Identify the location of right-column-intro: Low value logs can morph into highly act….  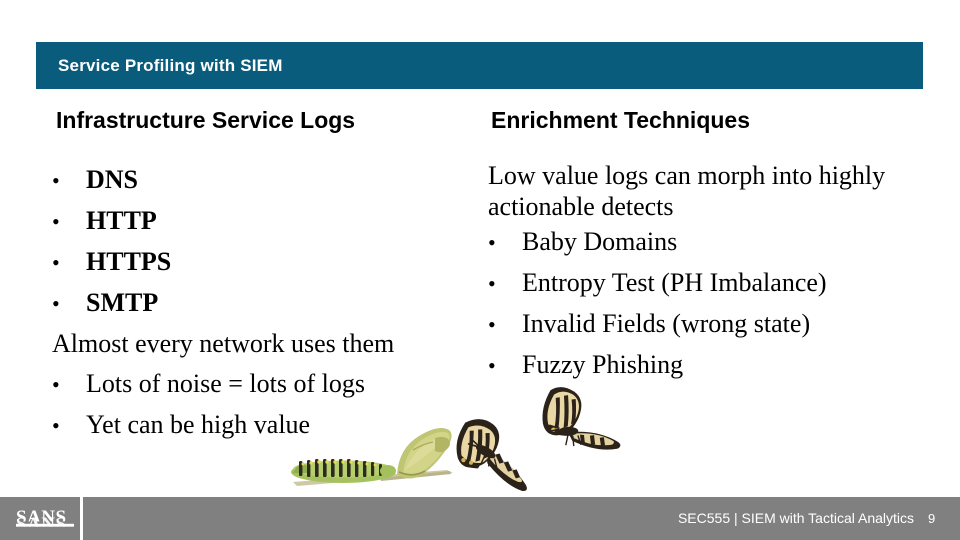
(687, 191).